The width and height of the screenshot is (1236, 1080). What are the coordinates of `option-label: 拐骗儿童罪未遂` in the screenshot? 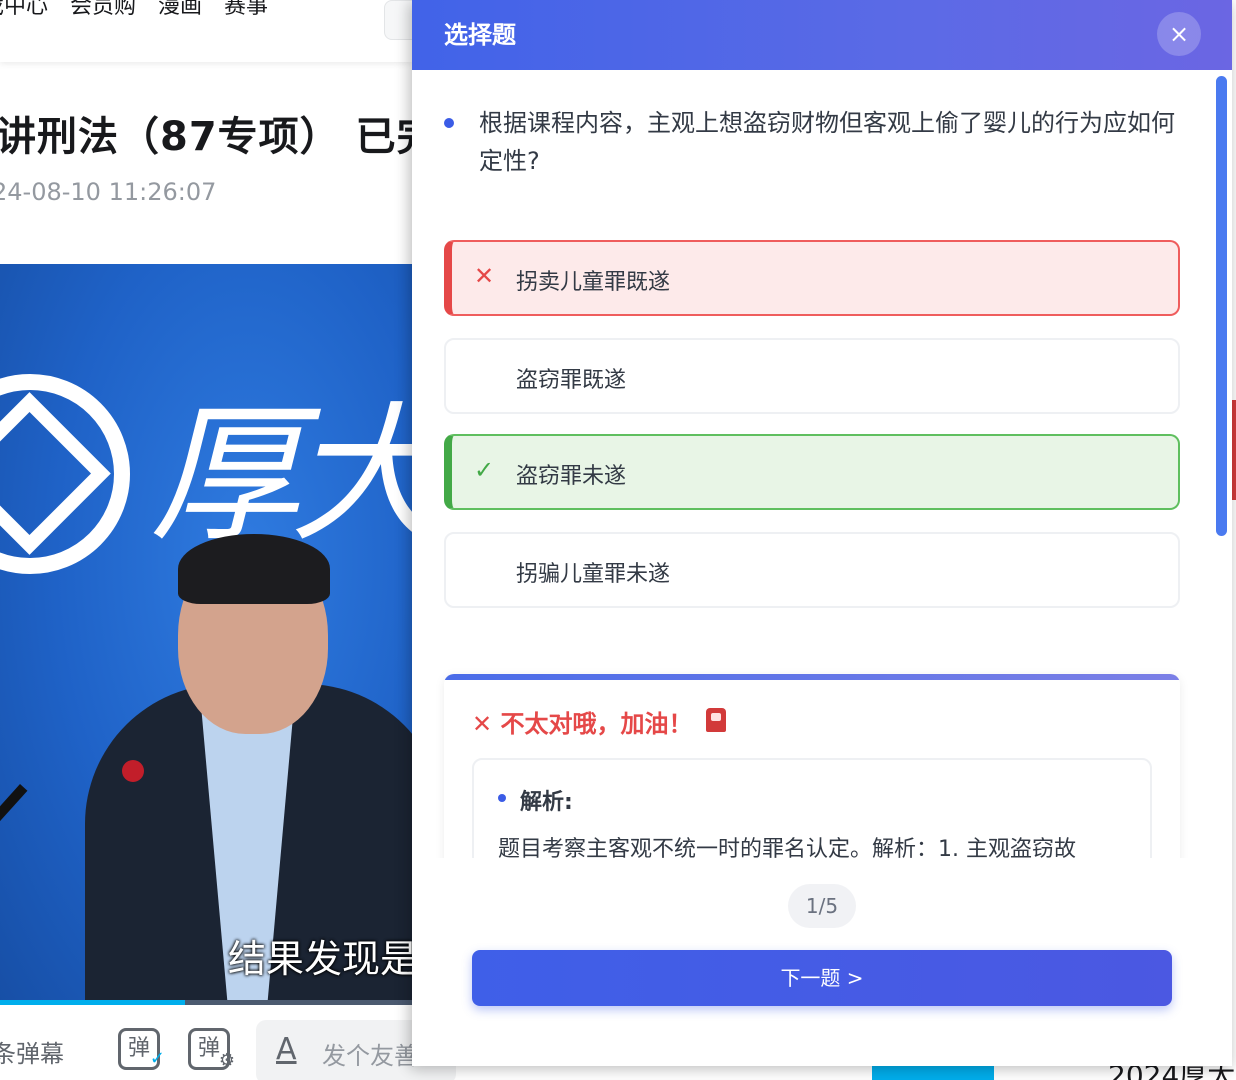 It's located at (593, 574).